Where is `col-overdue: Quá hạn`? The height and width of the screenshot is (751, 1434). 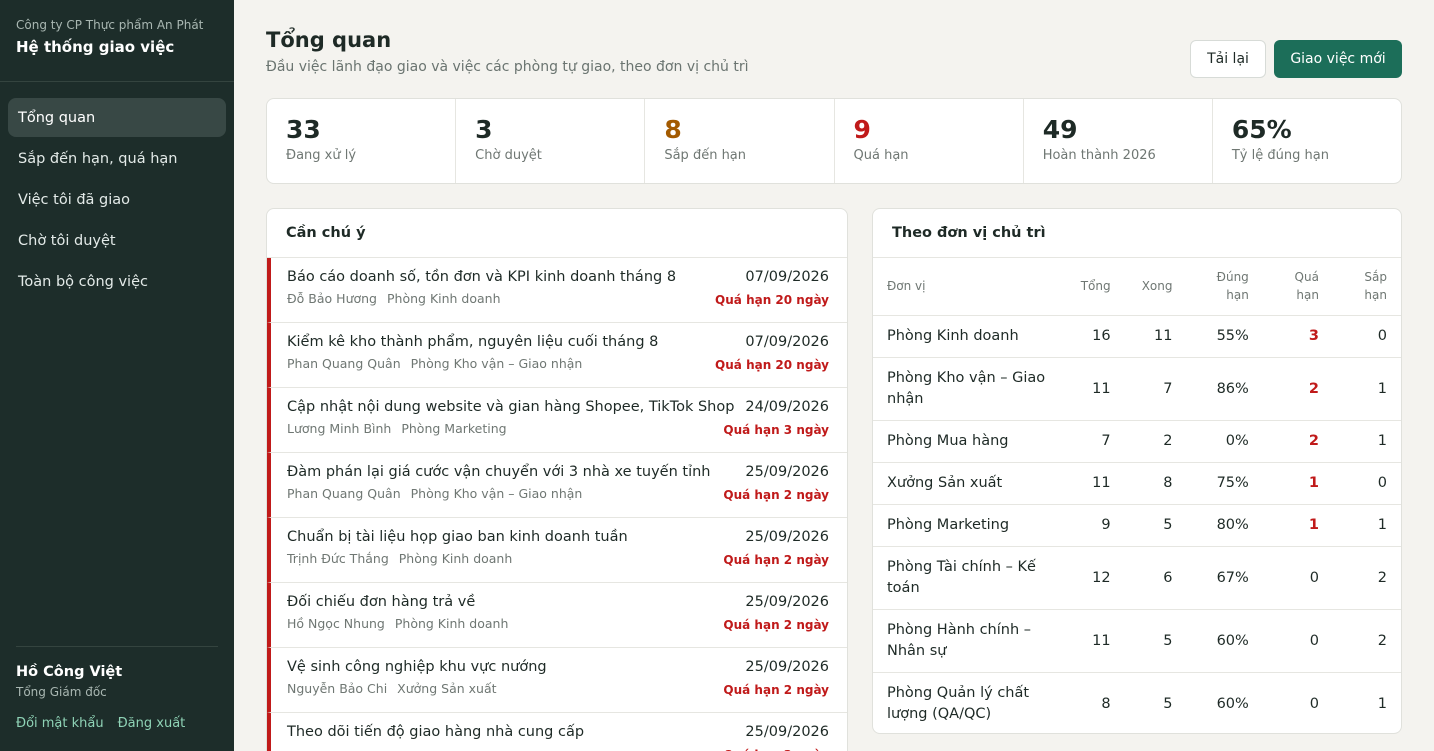
col-overdue: Quá hạn is located at coordinates (1297, 287).